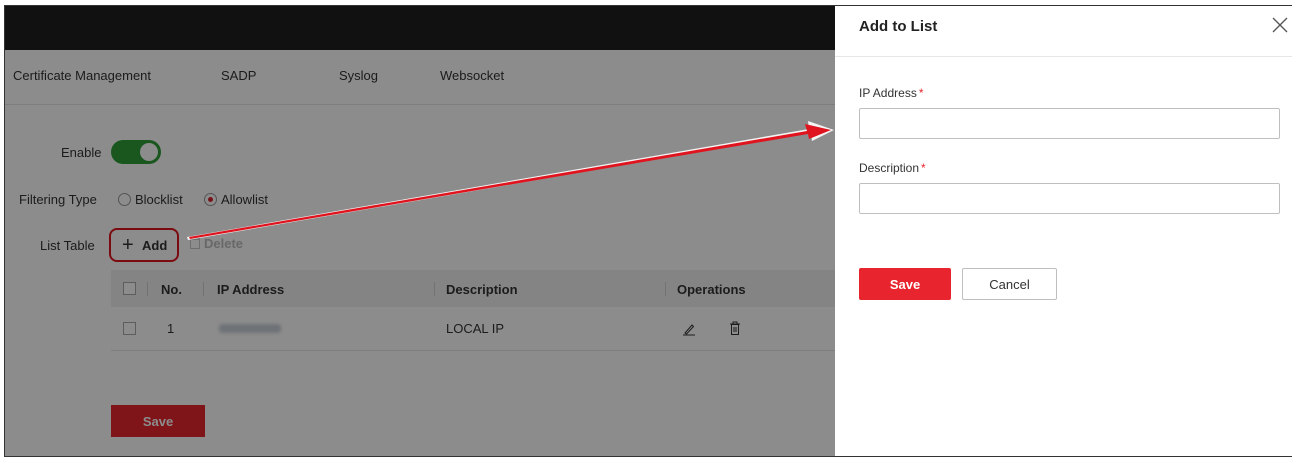 This screenshot has height=457, width=1292. I want to click on panel-title: Add to List, so click(898, 26).